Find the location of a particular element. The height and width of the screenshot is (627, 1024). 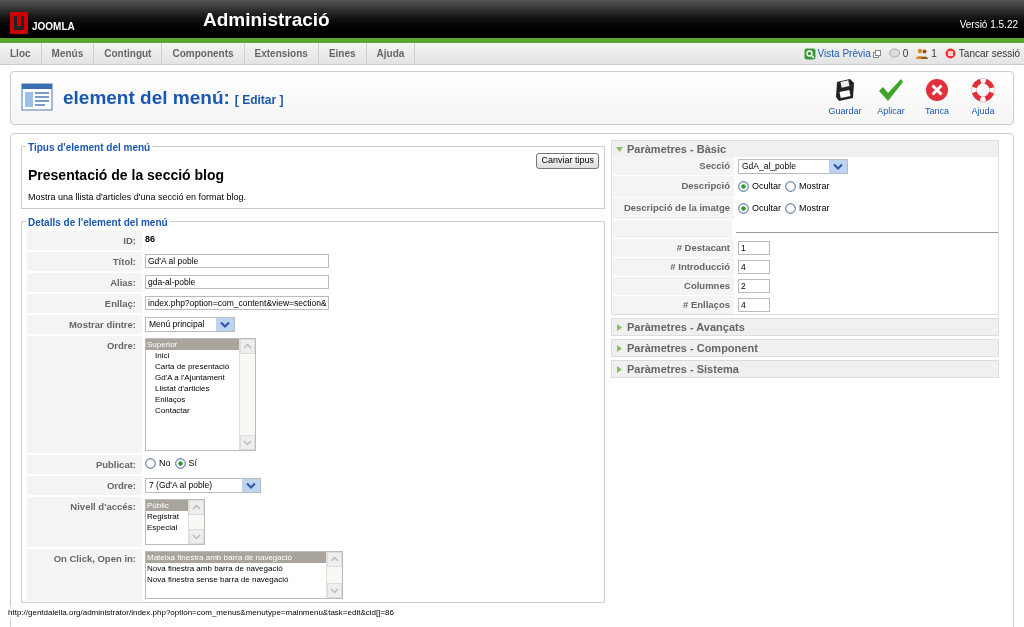

list-option: Contactar is located at coordinates (192, 410).